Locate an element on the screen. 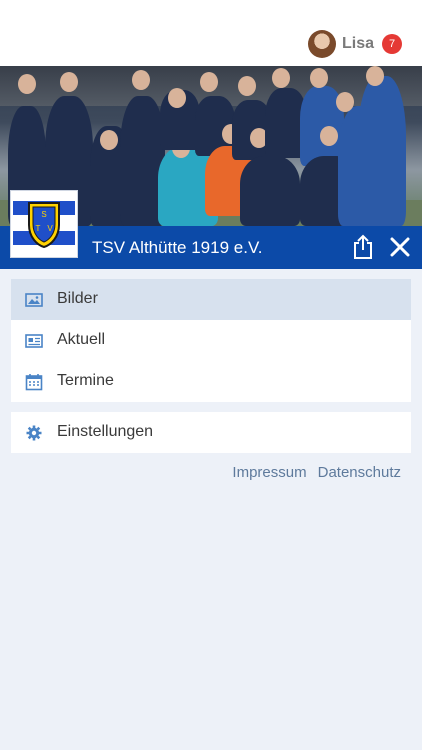  notification-badge: 7 is located at coordinates (392, 44).